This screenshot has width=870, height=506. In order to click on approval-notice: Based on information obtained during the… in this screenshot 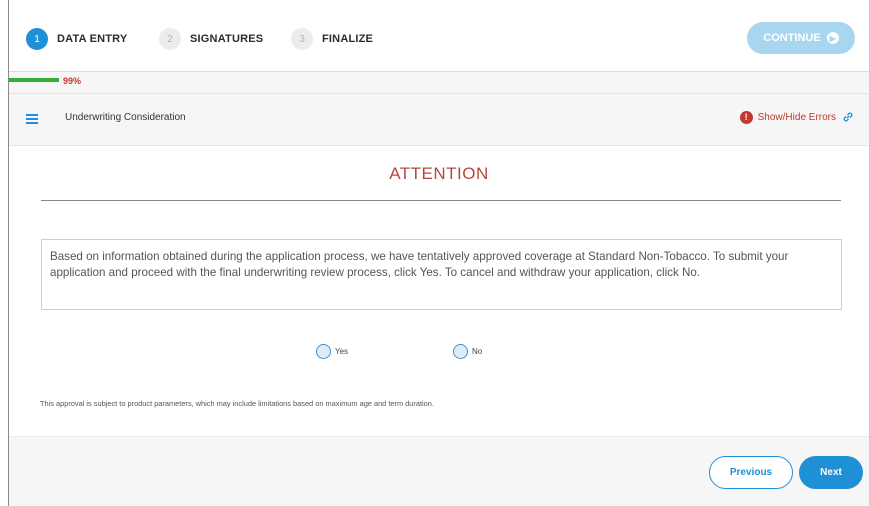, I will do `click(441, 274)`.